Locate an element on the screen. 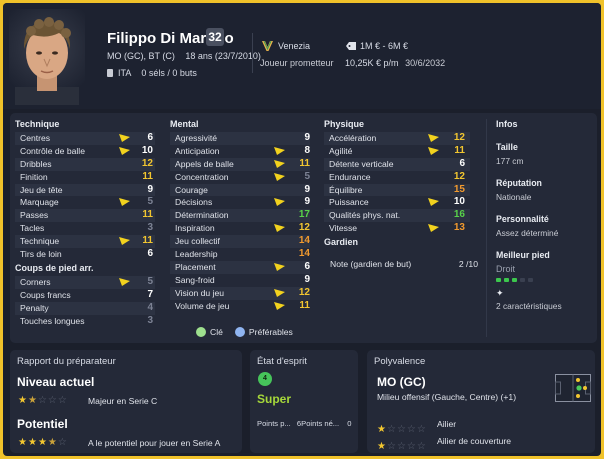 This screenshot has width=604, height=459. header-divider is located at coordinates (252, 53).